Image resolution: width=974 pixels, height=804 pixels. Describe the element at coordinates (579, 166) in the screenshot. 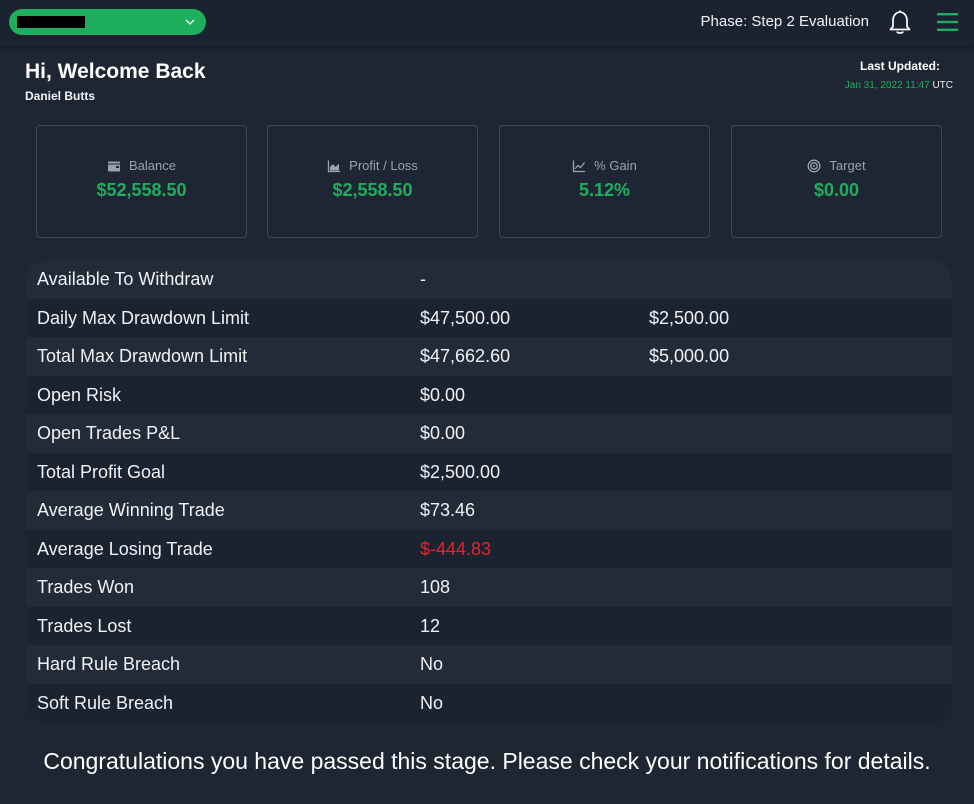

I see `line-chart-icon` at that location.